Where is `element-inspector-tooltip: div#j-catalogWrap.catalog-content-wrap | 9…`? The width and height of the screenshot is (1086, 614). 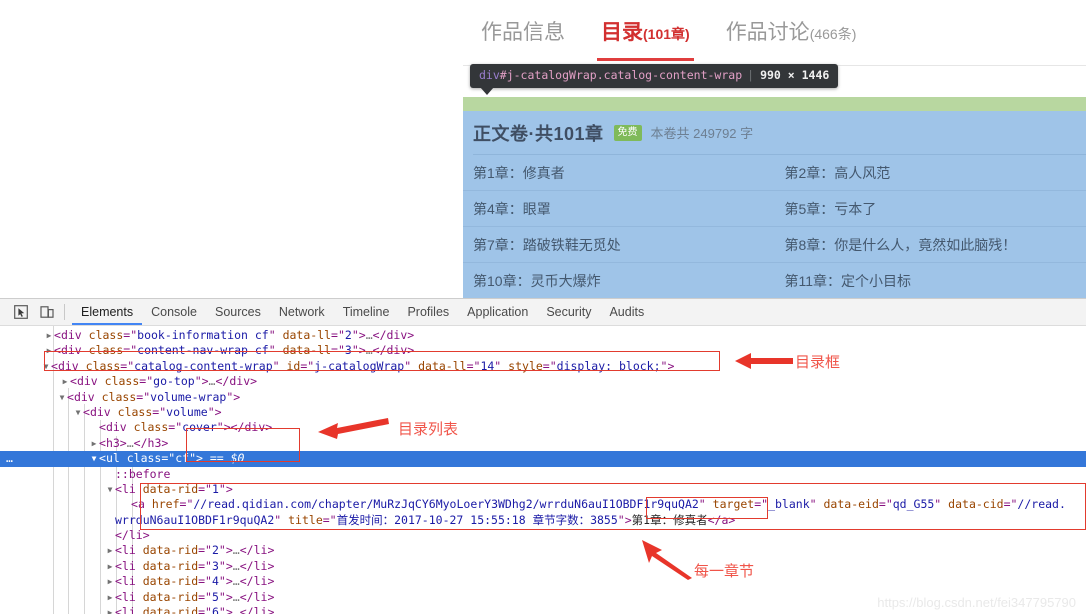
element-inspector-tooltip: div#j-catalogWrap.catalog-content-wrap | 9… is located at coordinates (654, 79).